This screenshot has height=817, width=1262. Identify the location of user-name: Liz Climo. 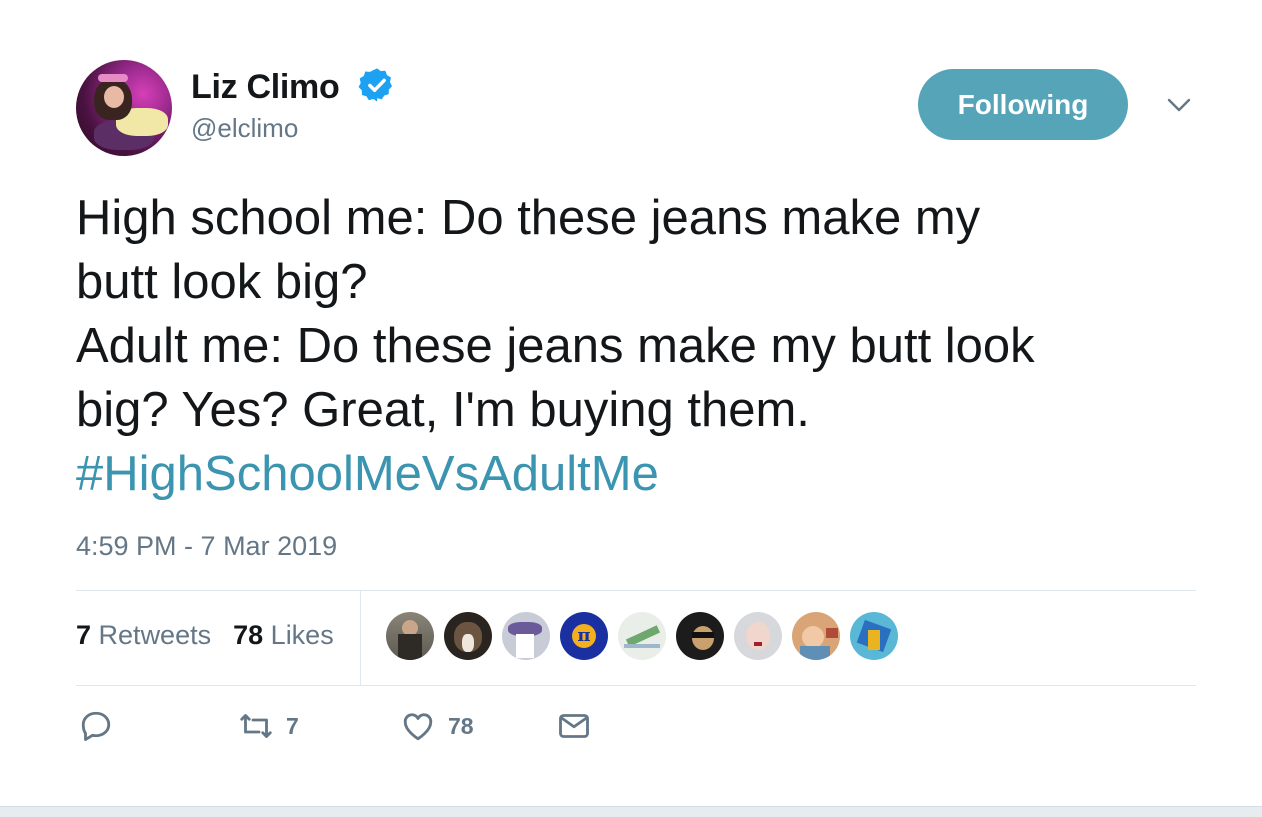
(265, 87).